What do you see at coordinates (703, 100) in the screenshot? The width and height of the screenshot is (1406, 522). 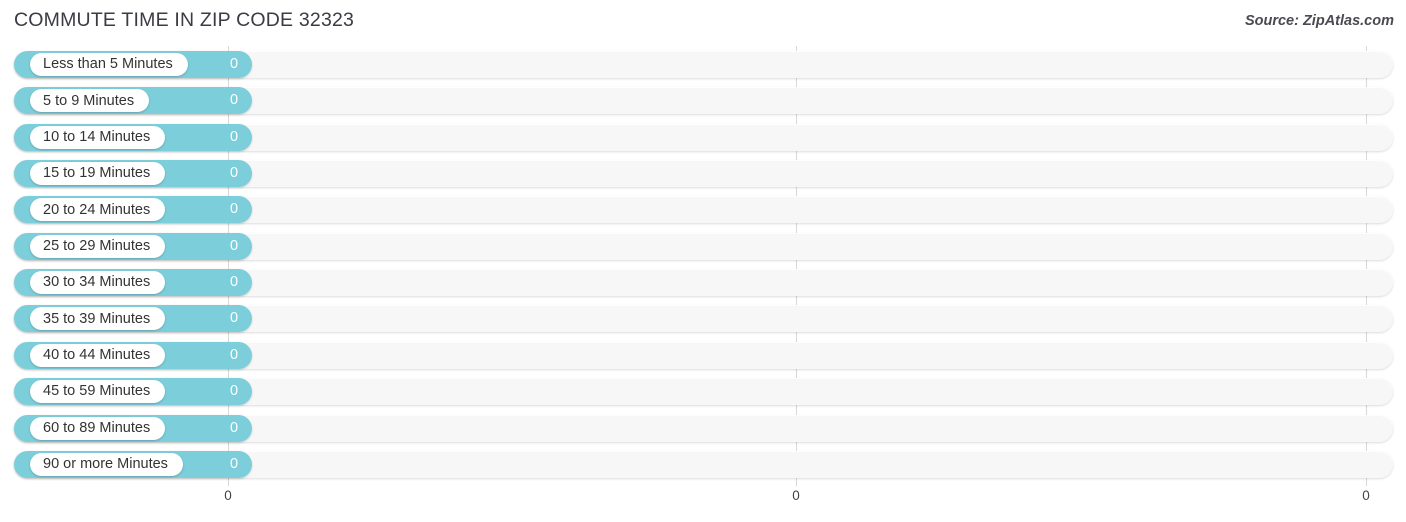 I see `bar-row: 5 to 9 Minutes 0` at bounding box center [703, 100].